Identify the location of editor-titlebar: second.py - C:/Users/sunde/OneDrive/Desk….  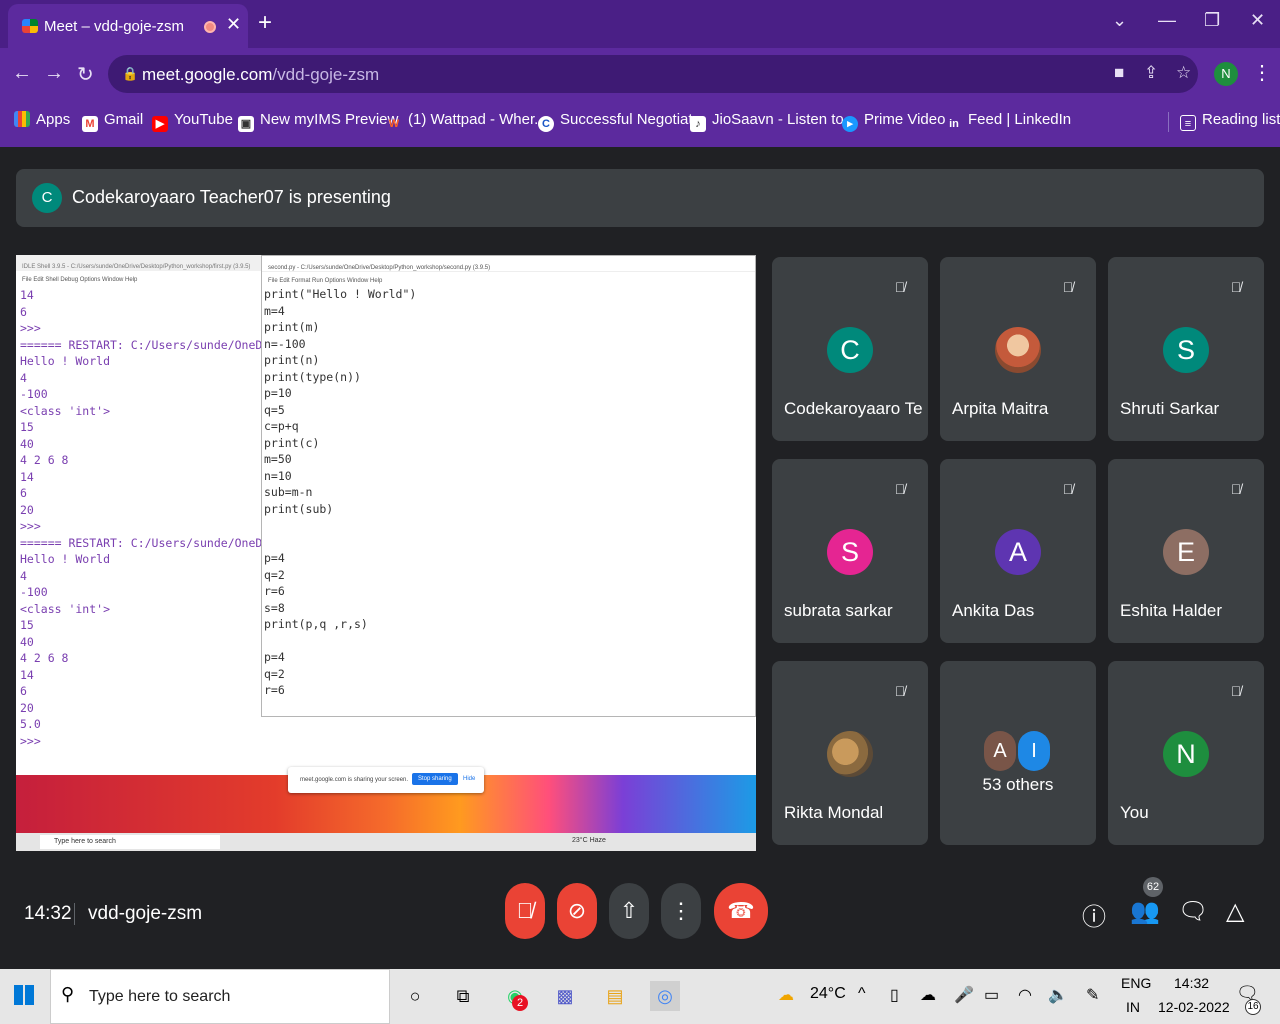
(508, 264).